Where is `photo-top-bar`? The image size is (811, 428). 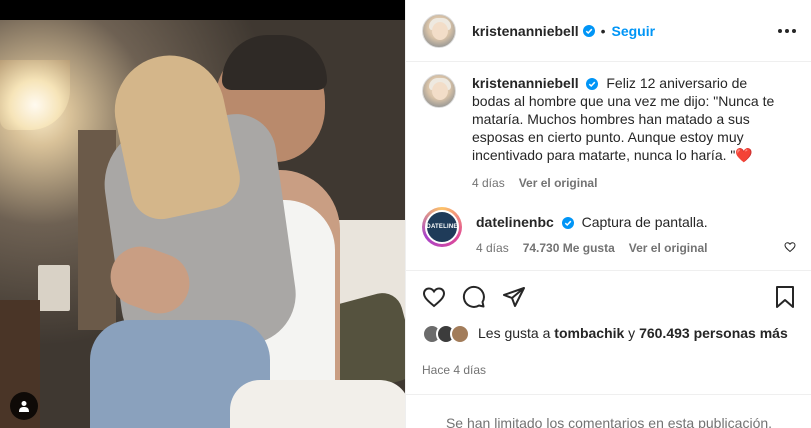 photo-top-bar is located at coordinates (202, 10).